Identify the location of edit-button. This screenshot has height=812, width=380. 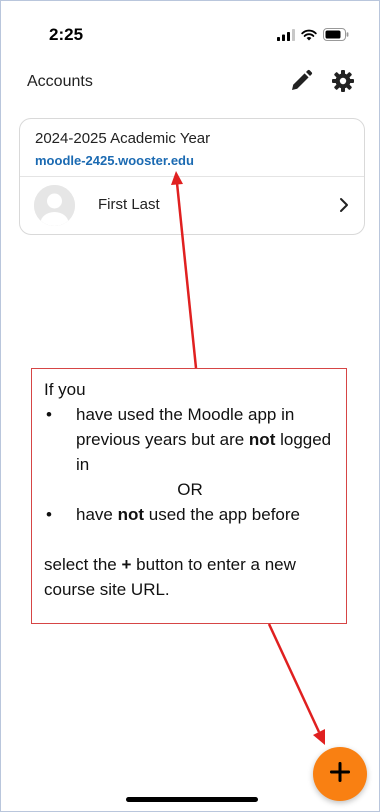
(301, 83).